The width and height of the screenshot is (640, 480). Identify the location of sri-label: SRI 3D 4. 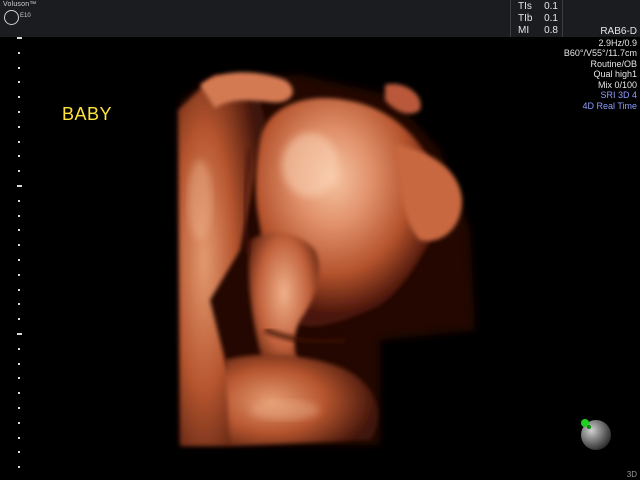
(618, 95).